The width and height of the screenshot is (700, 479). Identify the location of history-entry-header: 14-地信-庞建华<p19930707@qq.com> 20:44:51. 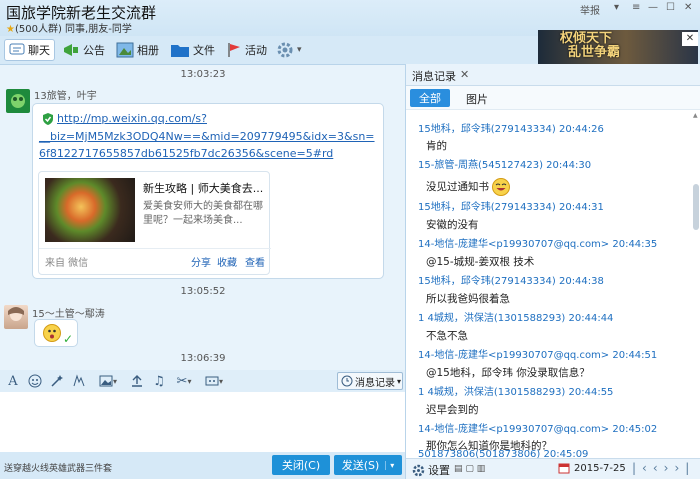
(538, 355).